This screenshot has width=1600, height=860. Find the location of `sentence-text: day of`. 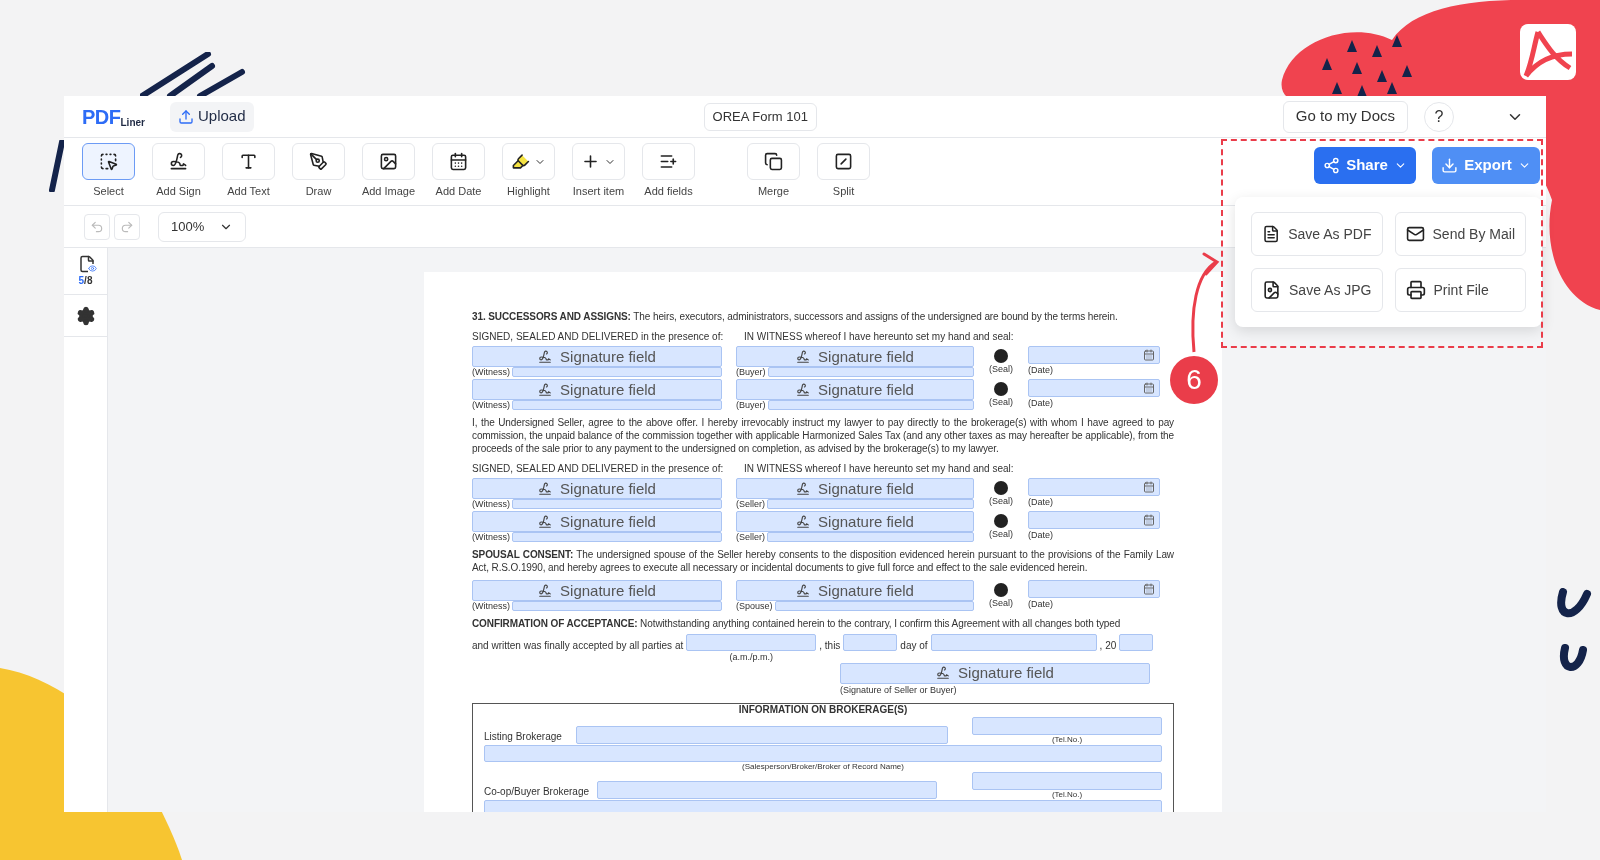

sentence-text: day of is located at coordinates (914, 646).